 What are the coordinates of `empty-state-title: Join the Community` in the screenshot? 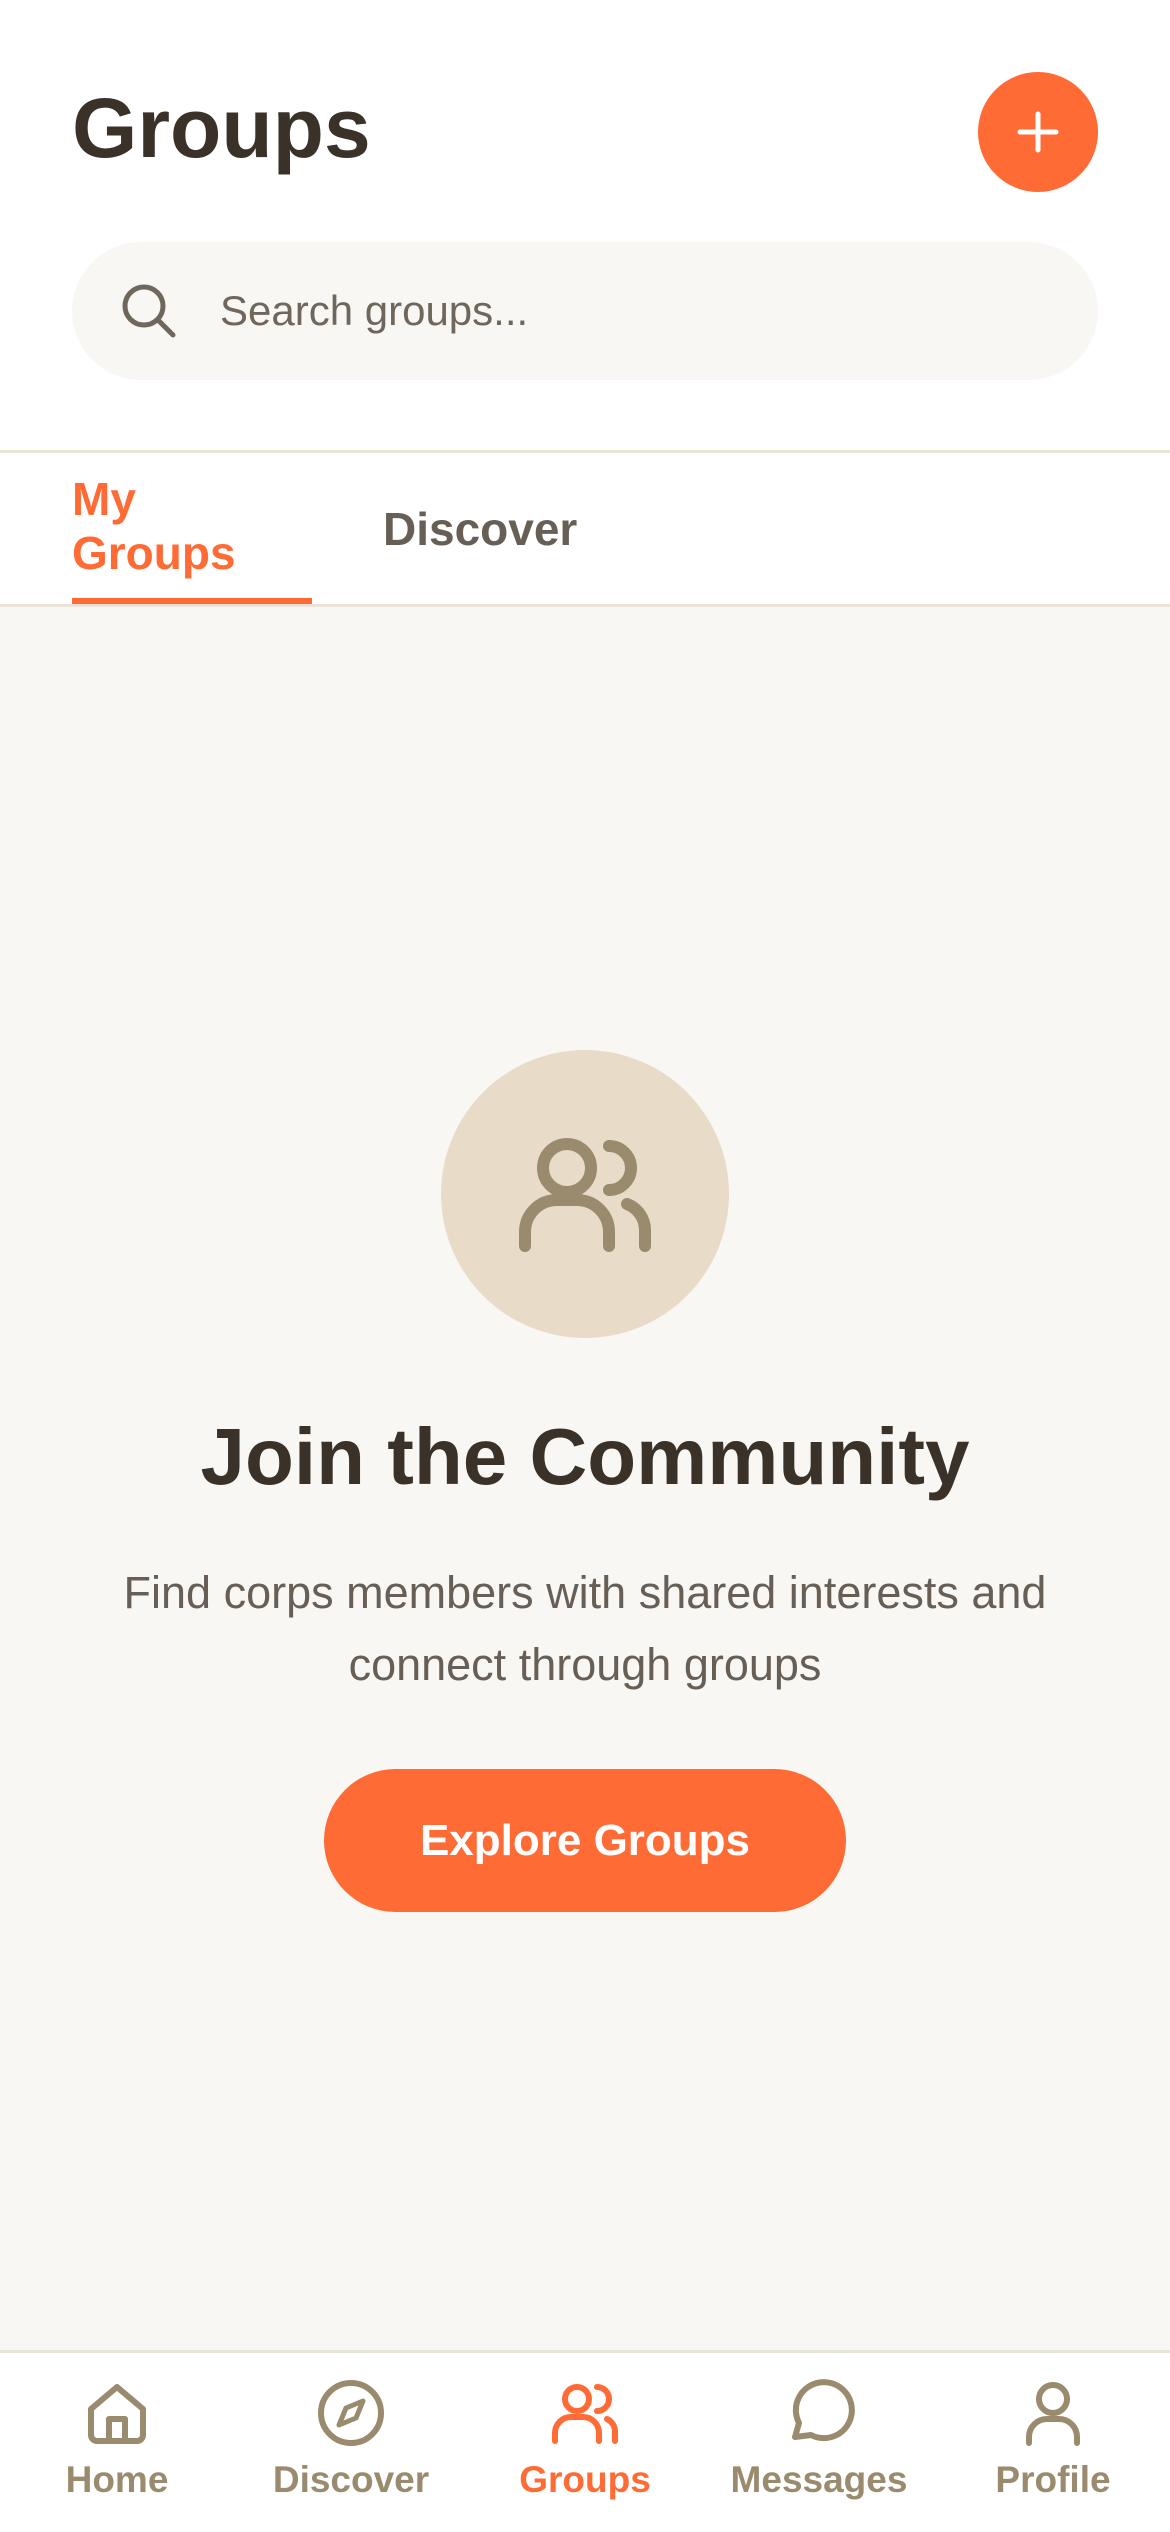 It's located at (585, 1456).